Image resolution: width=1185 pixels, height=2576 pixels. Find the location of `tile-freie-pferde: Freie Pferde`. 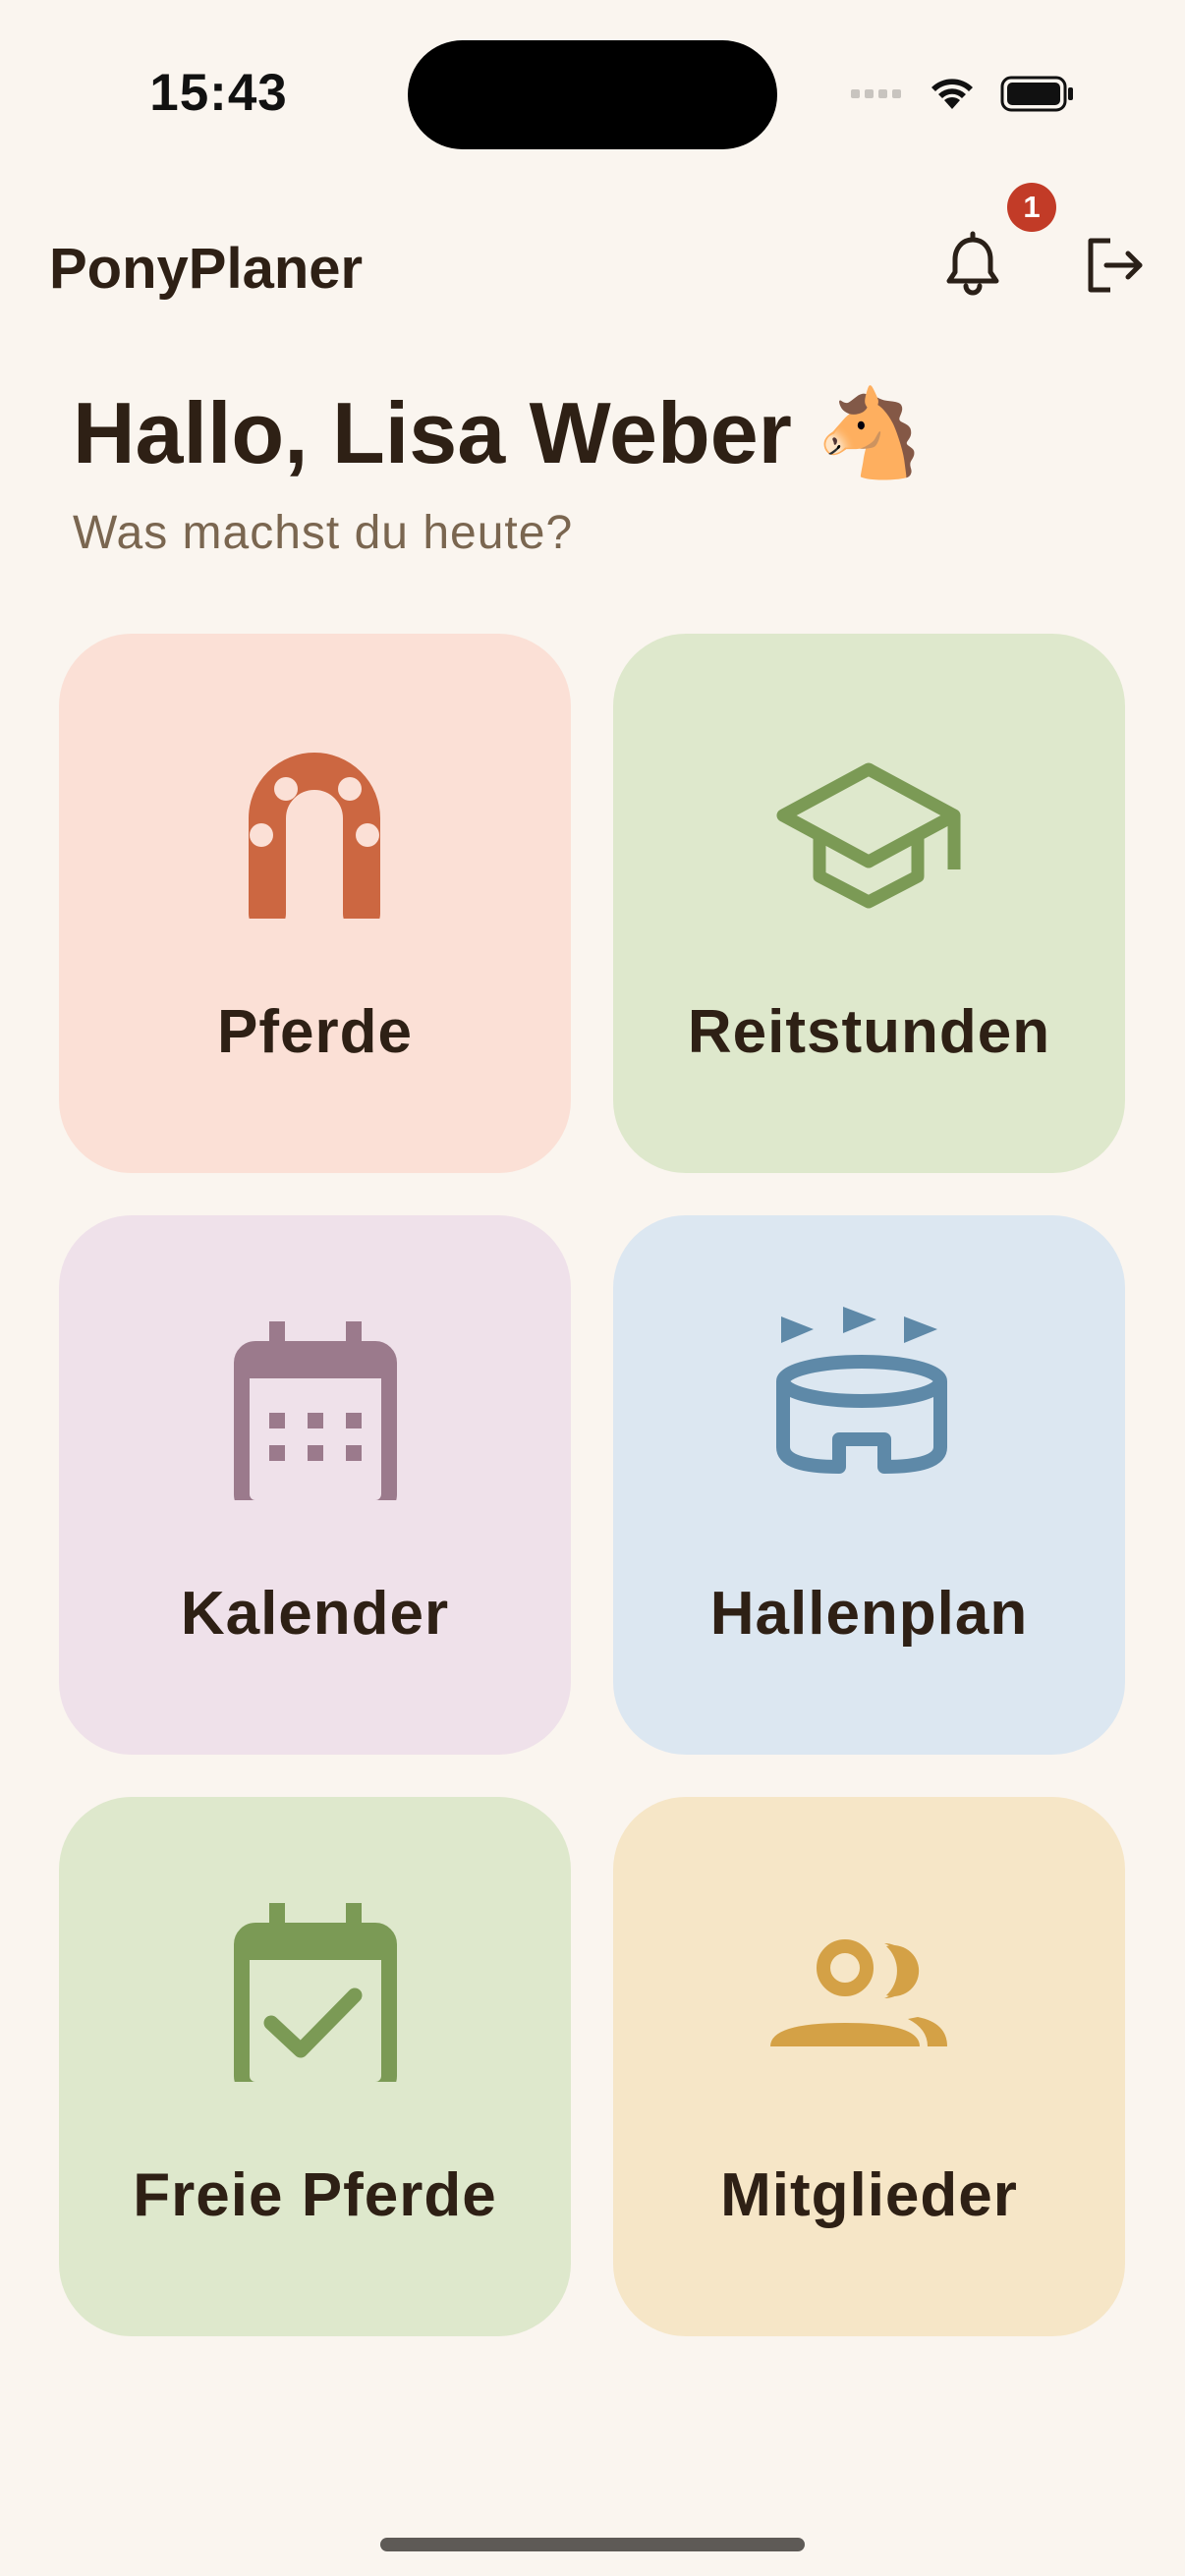

tile-freie-pferde: Freie Pferde is located at coordinates (315, 2066).